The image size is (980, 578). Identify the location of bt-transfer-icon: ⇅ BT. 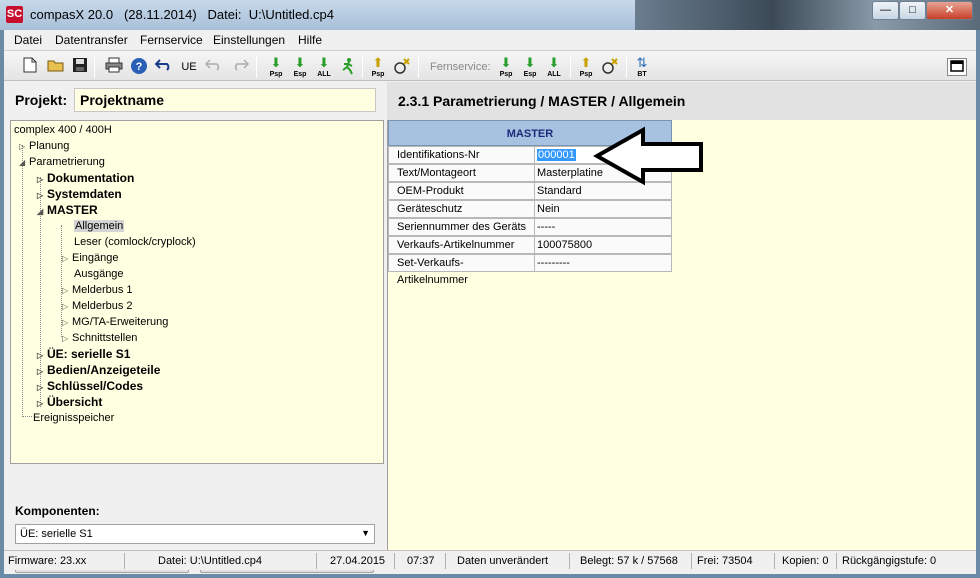
(642, 66).